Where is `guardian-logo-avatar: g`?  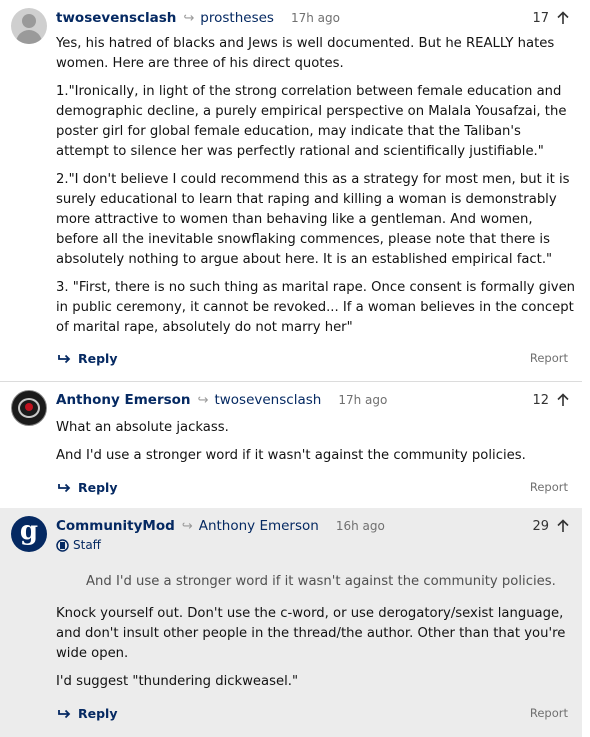 guardian-logo-avatar: g is located at coordinates (29, 534).